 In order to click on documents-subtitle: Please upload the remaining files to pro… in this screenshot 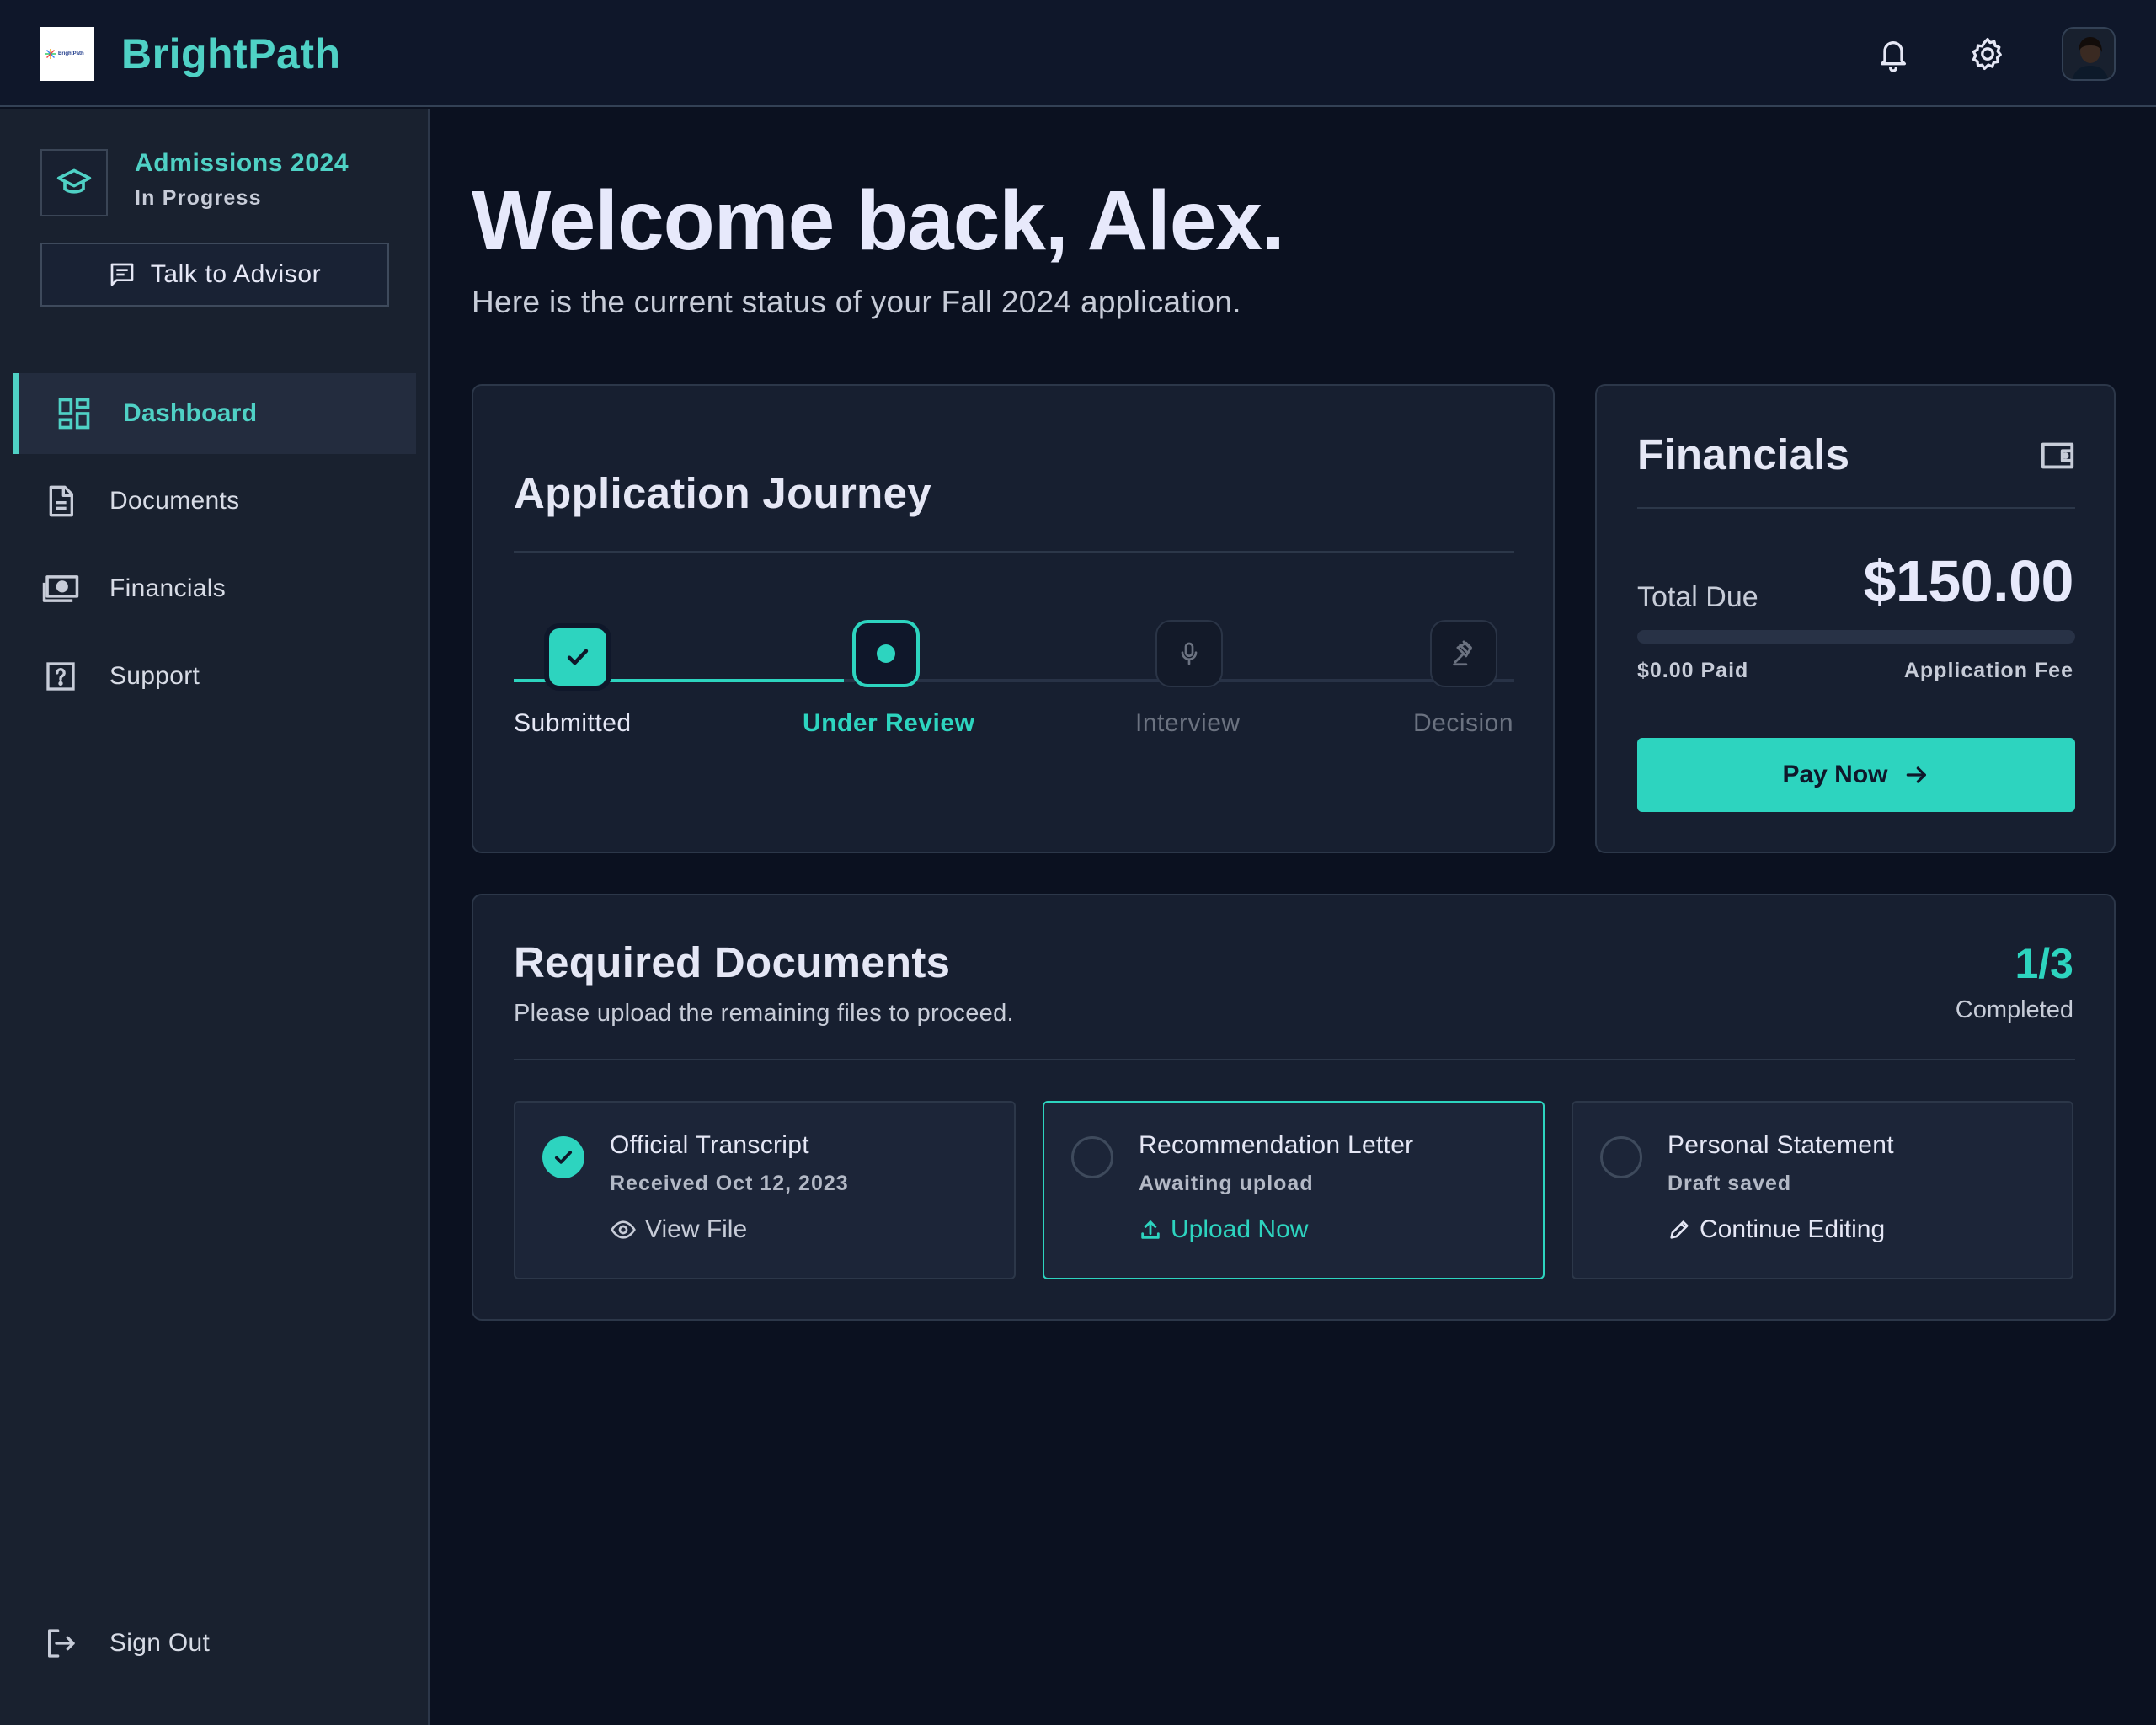, I will do `click(764, 1013)`.